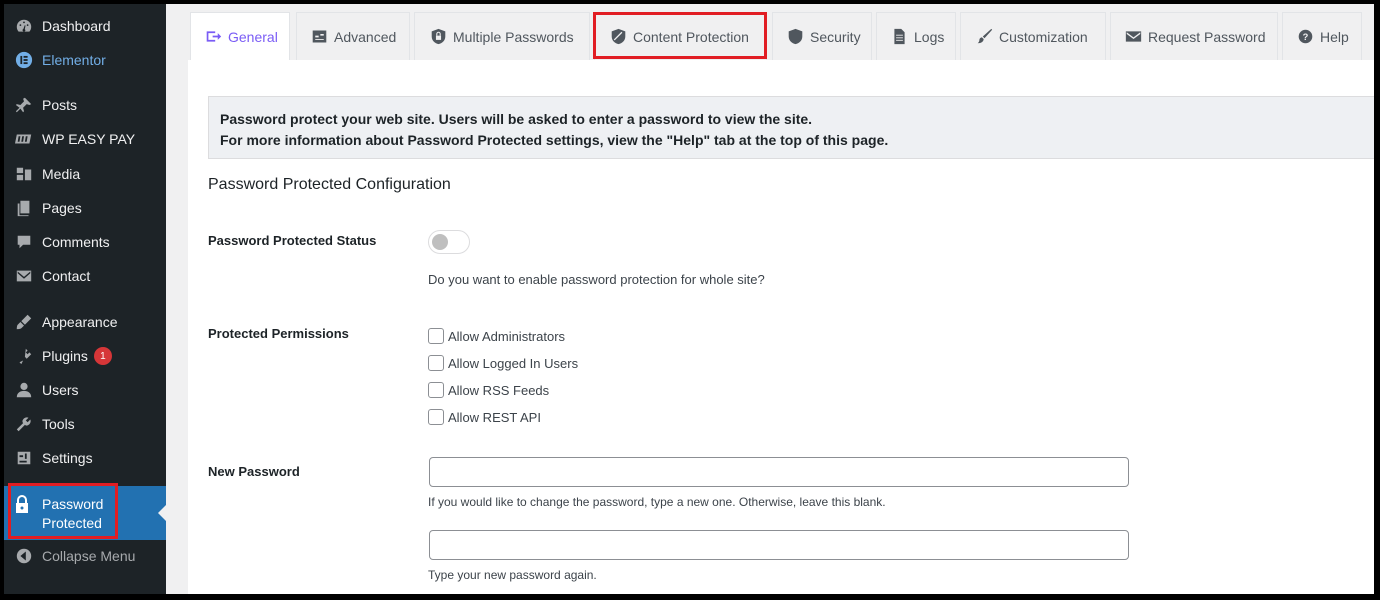 The height and width of the screenshot is (600, 1380). What do you see at coordinates (292, 240) in the screenshot?
I see `status-label: Password Protected Status` at bounding box center [292, 240].